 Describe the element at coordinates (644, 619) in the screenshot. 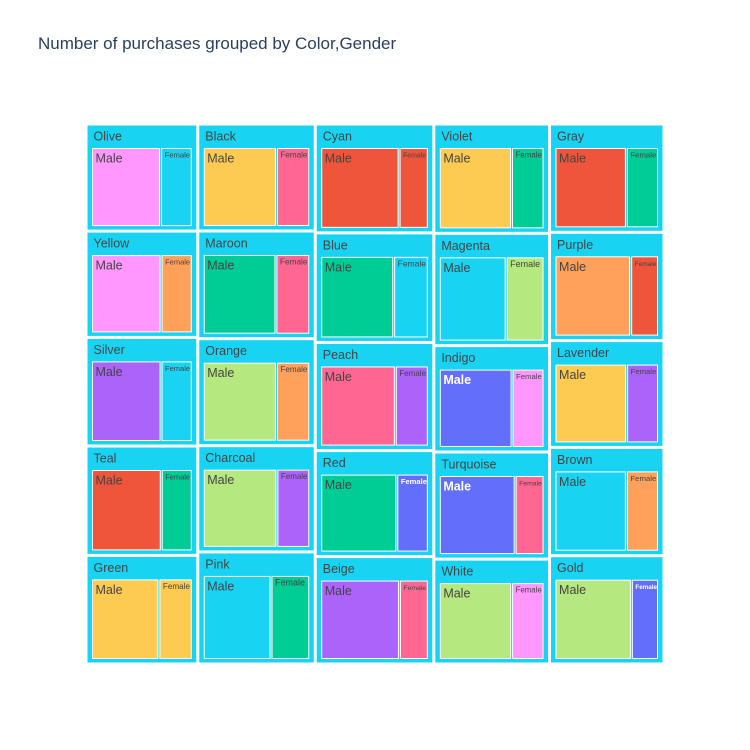

I see `treemap-tile-gold-female` at that location.